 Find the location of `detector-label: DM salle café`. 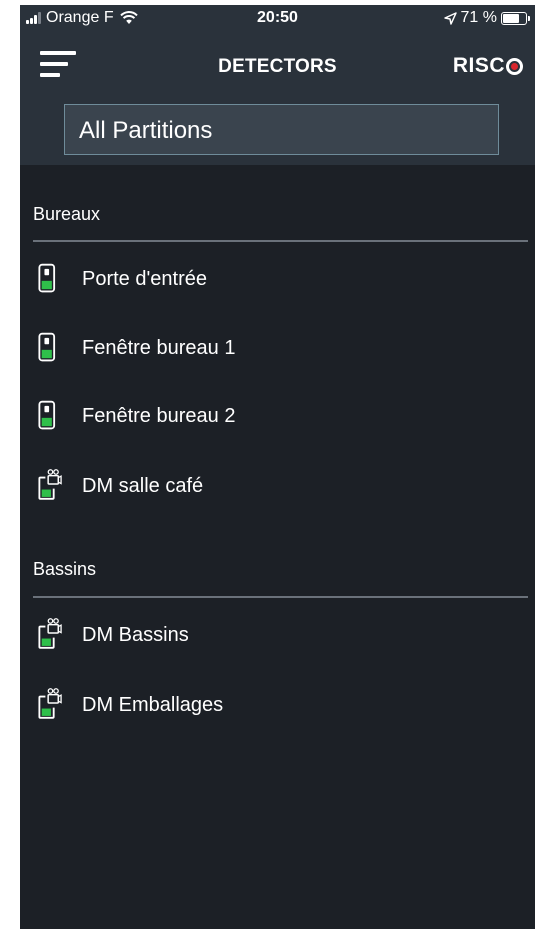

detector-label: DM salle café is located at coordinates (143, 486).